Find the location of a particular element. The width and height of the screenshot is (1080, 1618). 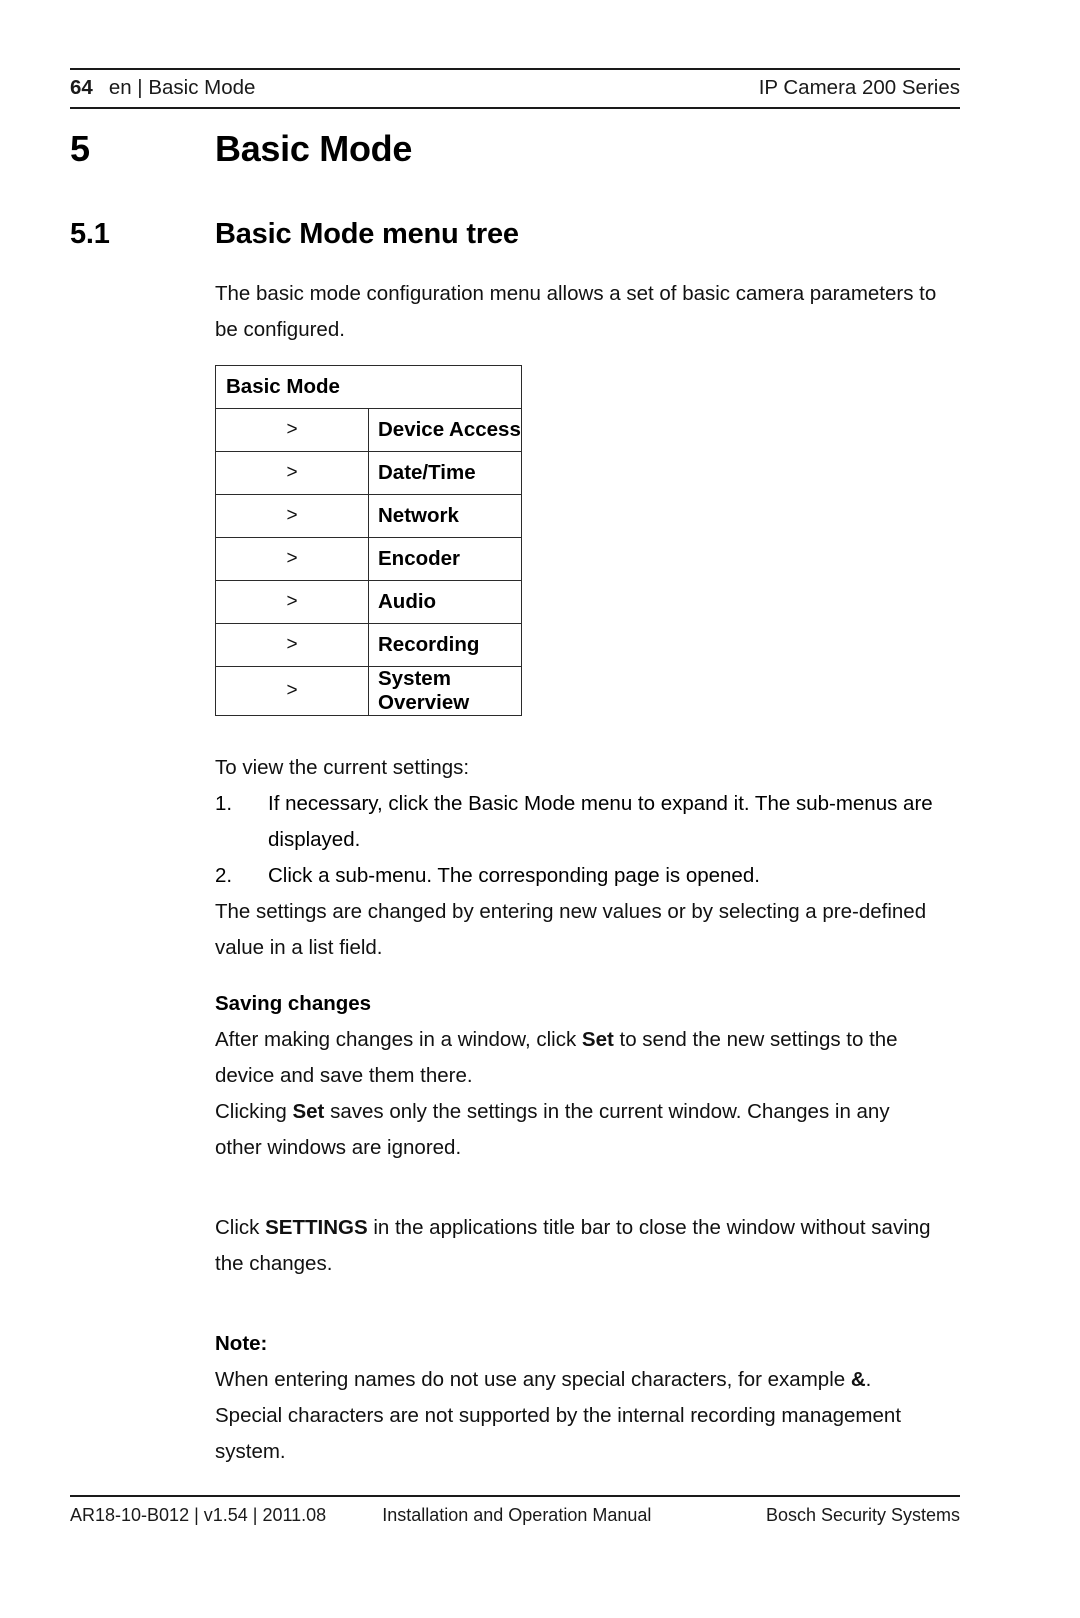

footer-company-name: Bosch Security Systems is located at coordinates (862, 1515).